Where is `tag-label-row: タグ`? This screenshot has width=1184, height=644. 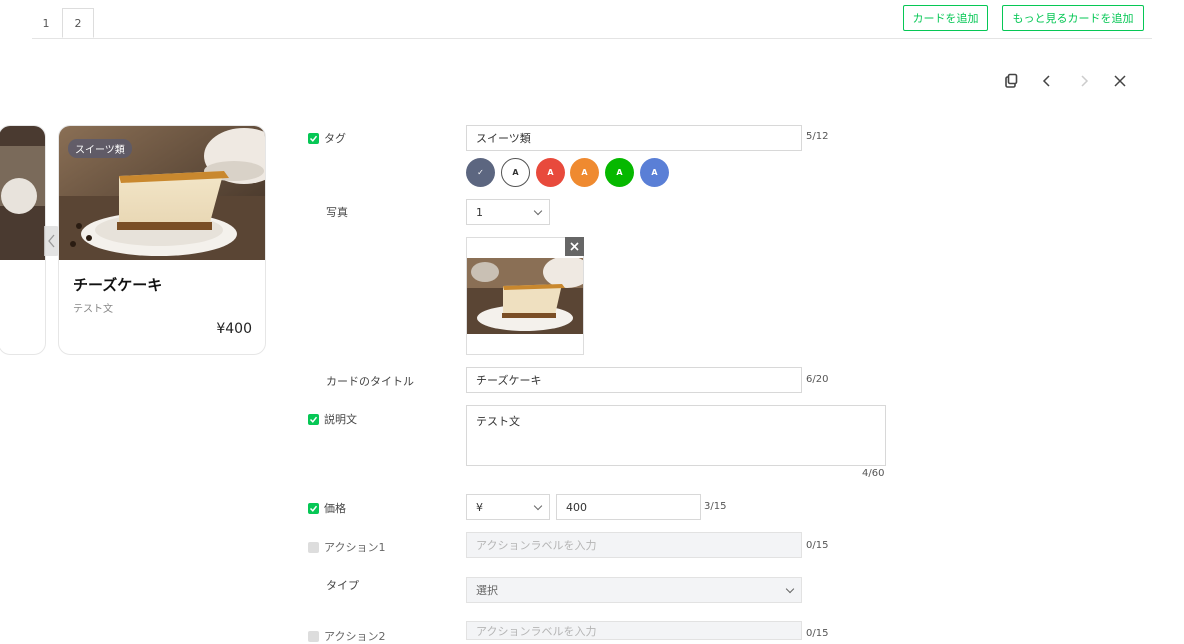
tag-label-row: タグ is located at coordinates (327, 138).